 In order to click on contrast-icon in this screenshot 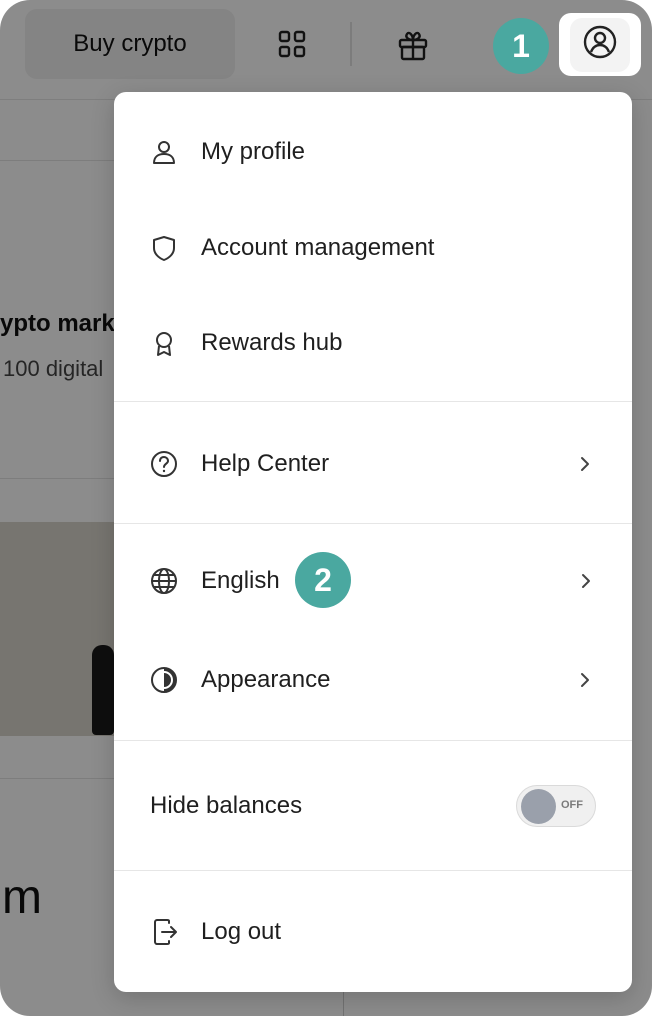, I will do `click(164, 680)`.